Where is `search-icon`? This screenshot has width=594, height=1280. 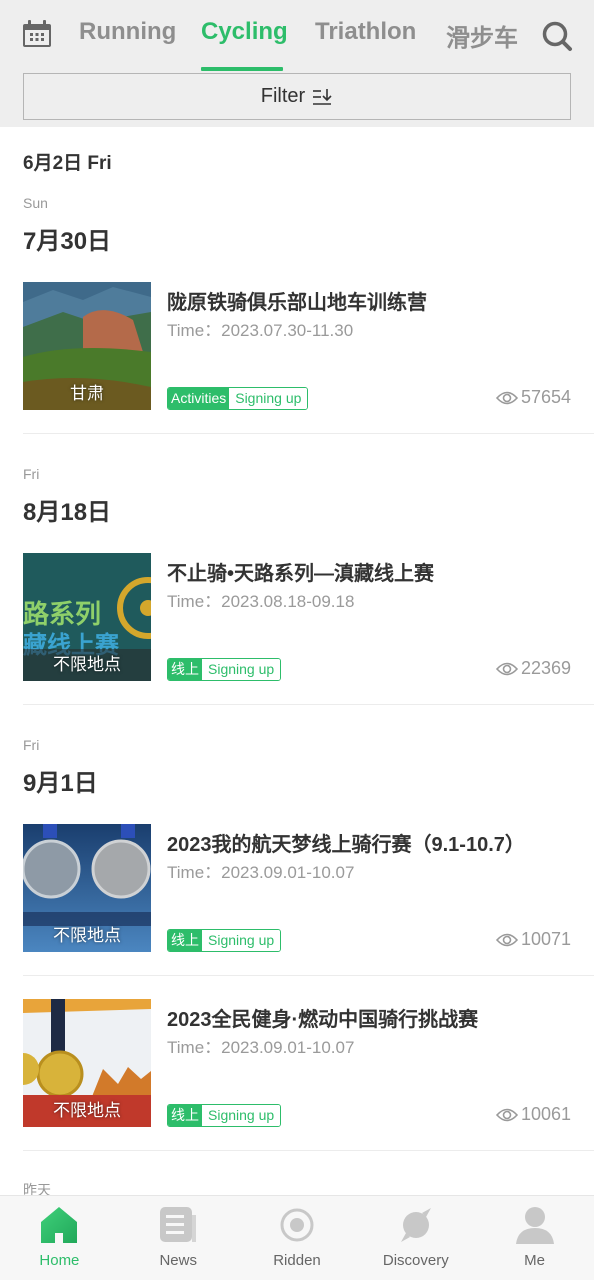
search-icon is located at coordinates (557, 36).